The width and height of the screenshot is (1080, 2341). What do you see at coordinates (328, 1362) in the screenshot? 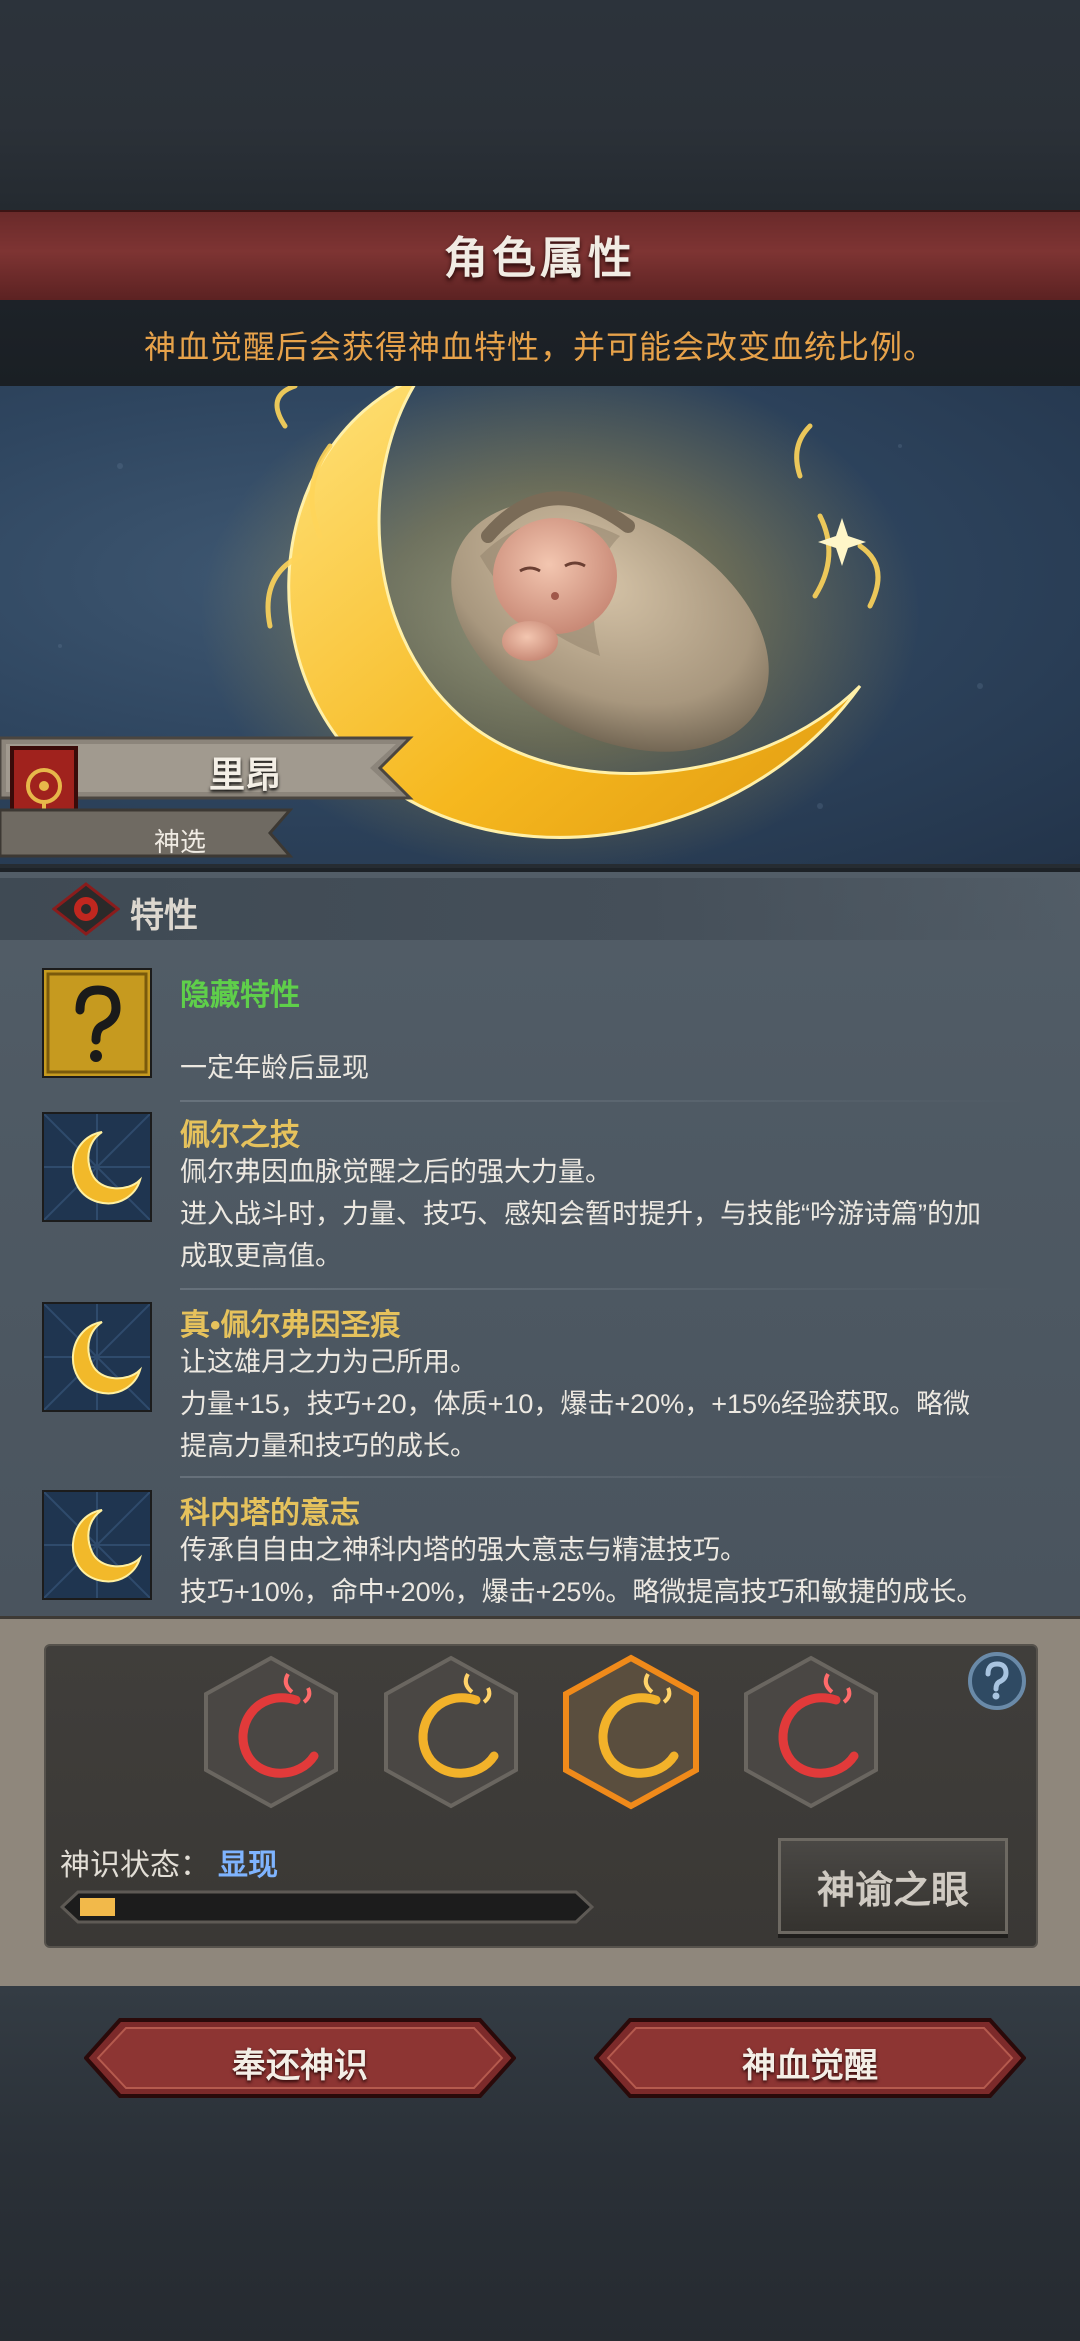
I see `trait-description: 让这雄月之力为己所用。` at bounding box center [328, 1362].